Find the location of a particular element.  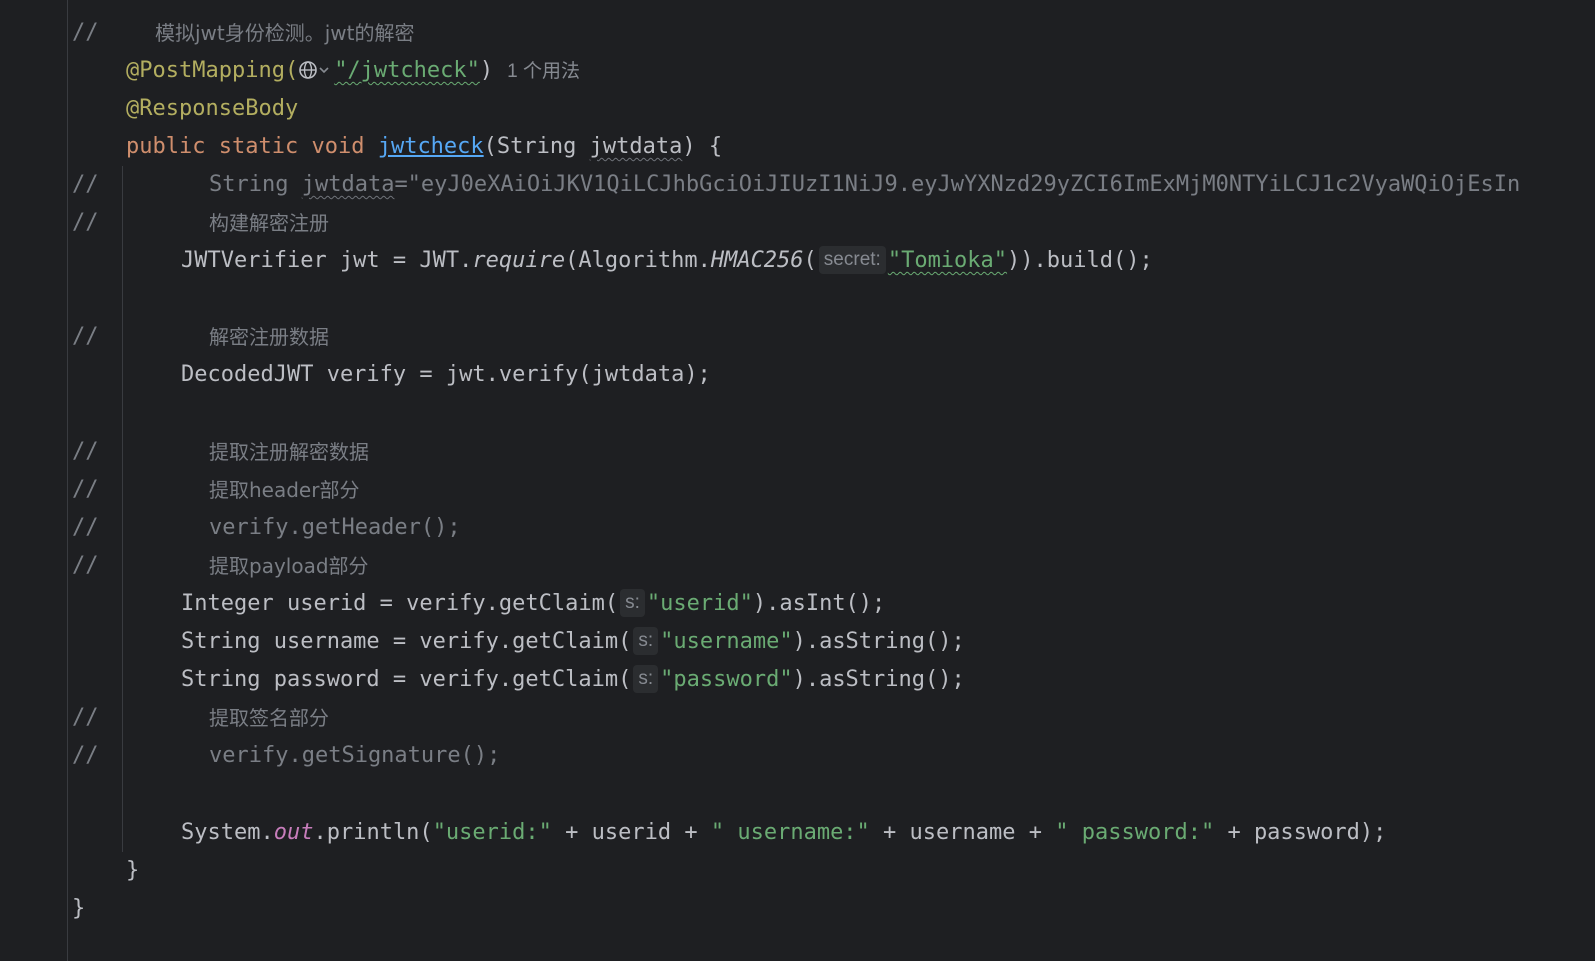

comment-text: 解密注册数据 is located at coordinates (269, 337).